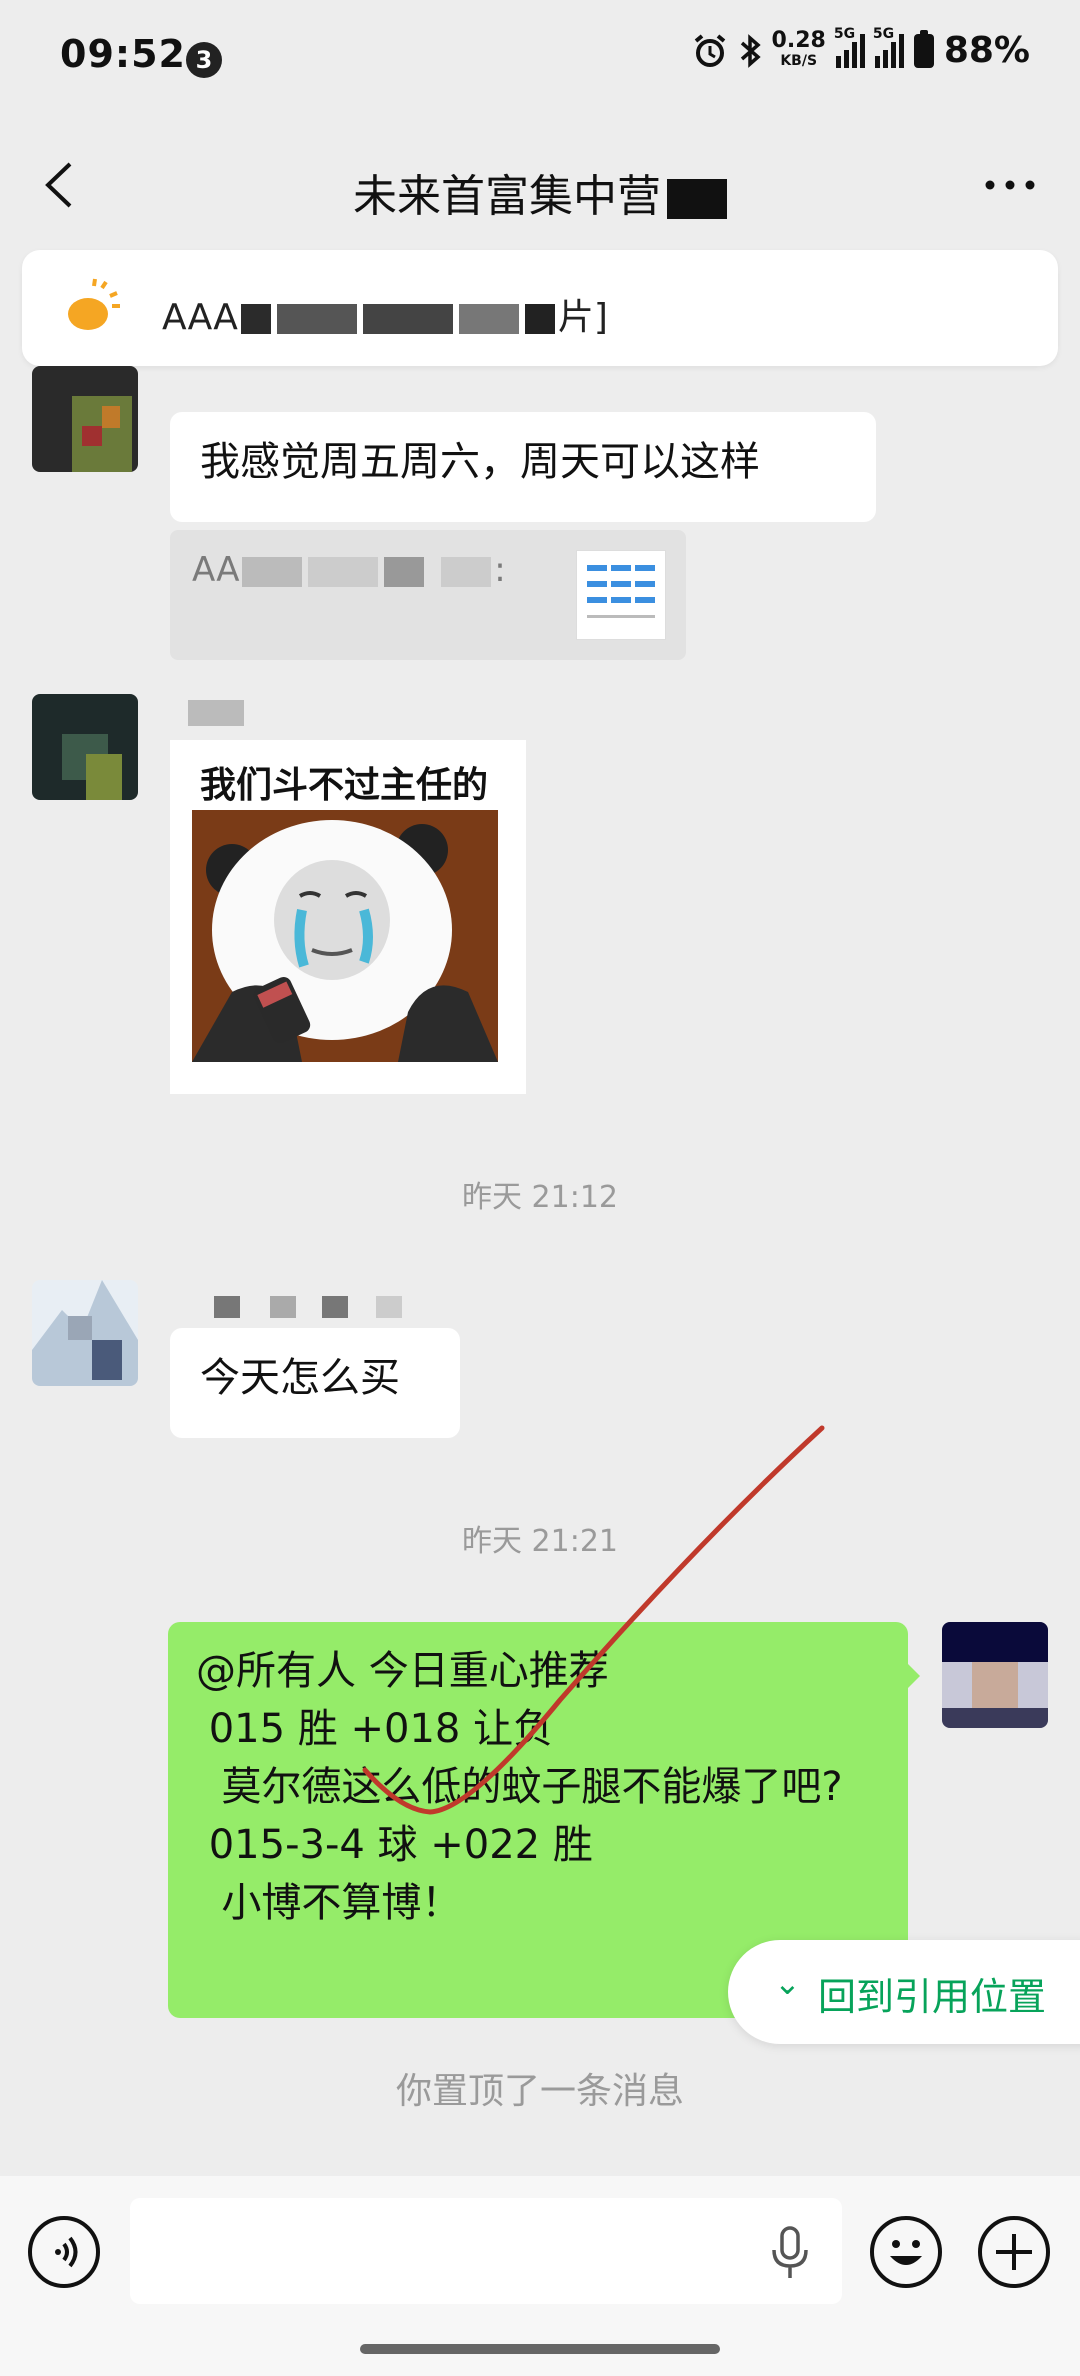 The width and height of the screenshot is (1080, 2376). I want to click on system-notice: 你置顶了一条消息, so click(539, 2091).